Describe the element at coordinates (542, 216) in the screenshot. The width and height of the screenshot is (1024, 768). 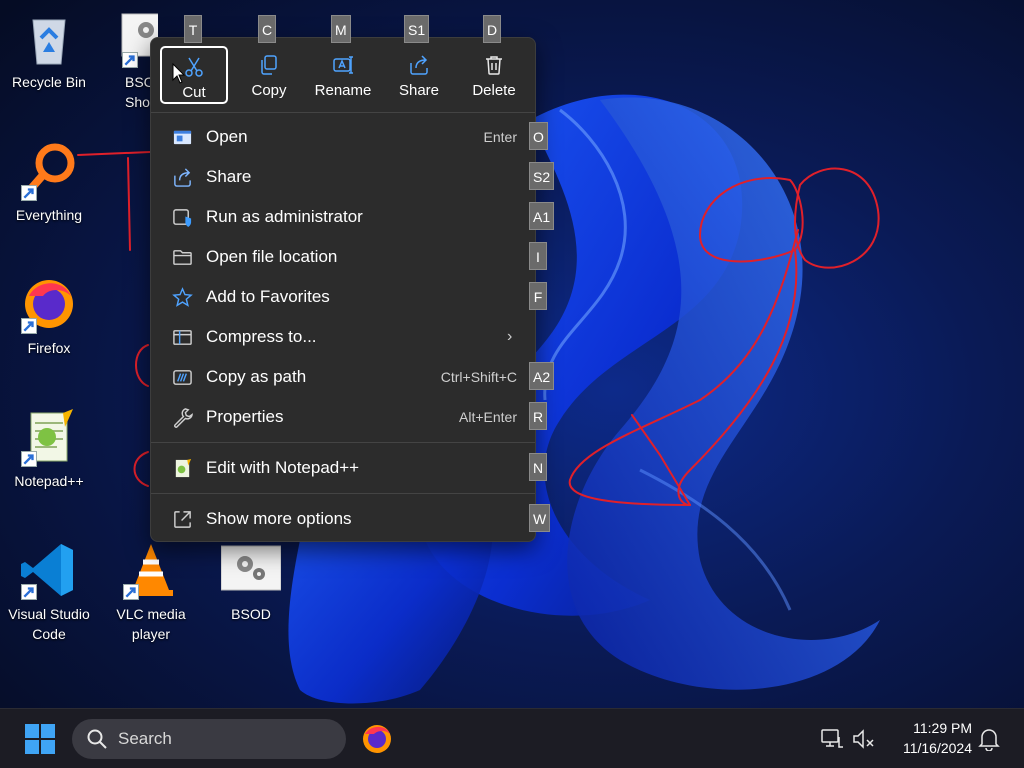
I see `access-key-badge: A1` at that location.